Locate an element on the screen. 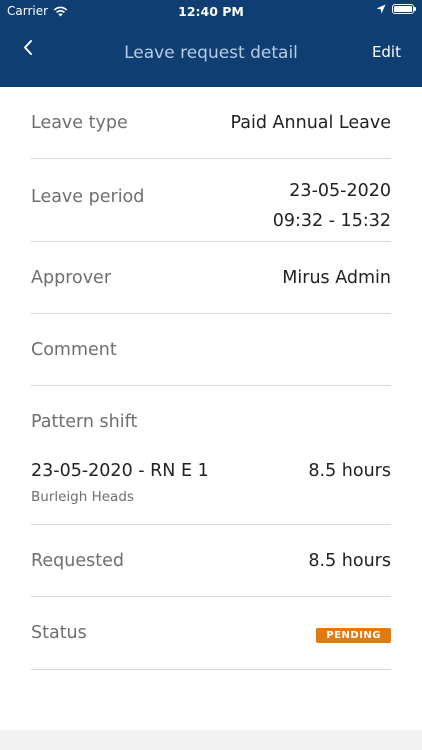 This screenshot has width=422, height=750. leave-period-time: 09:32 - 15:32 is located at coordinates (331, 221).